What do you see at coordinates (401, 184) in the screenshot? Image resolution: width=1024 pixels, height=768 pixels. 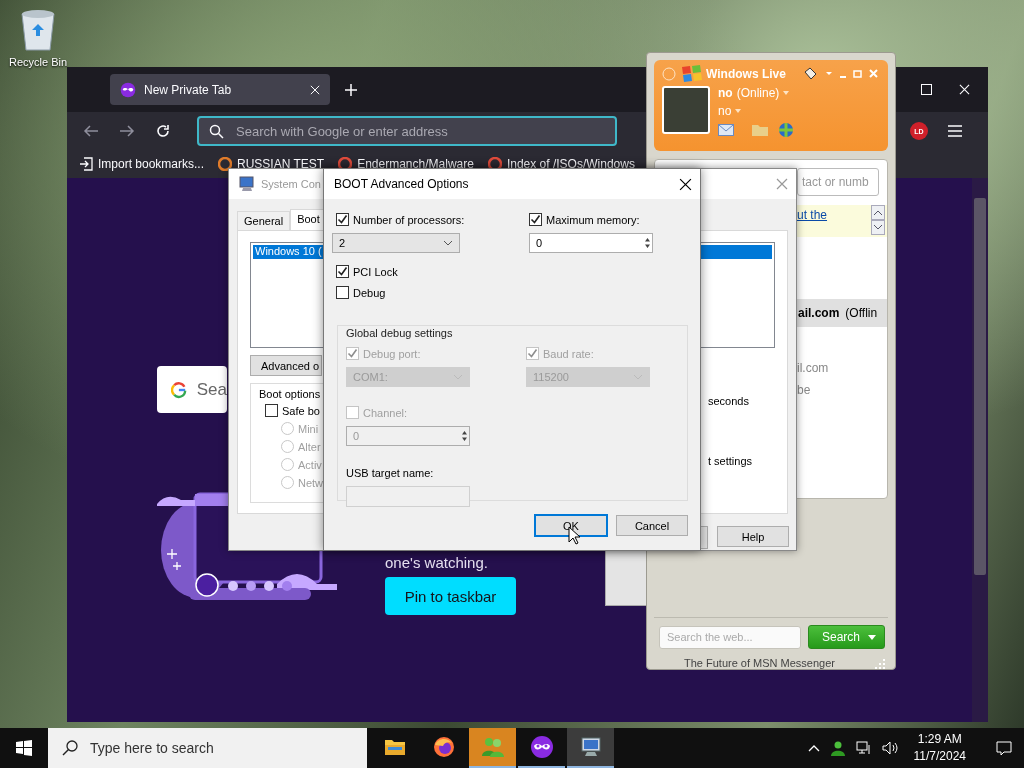 I see `dialog-title: BOOT Advanced Options` at bounding box center [401, 184].